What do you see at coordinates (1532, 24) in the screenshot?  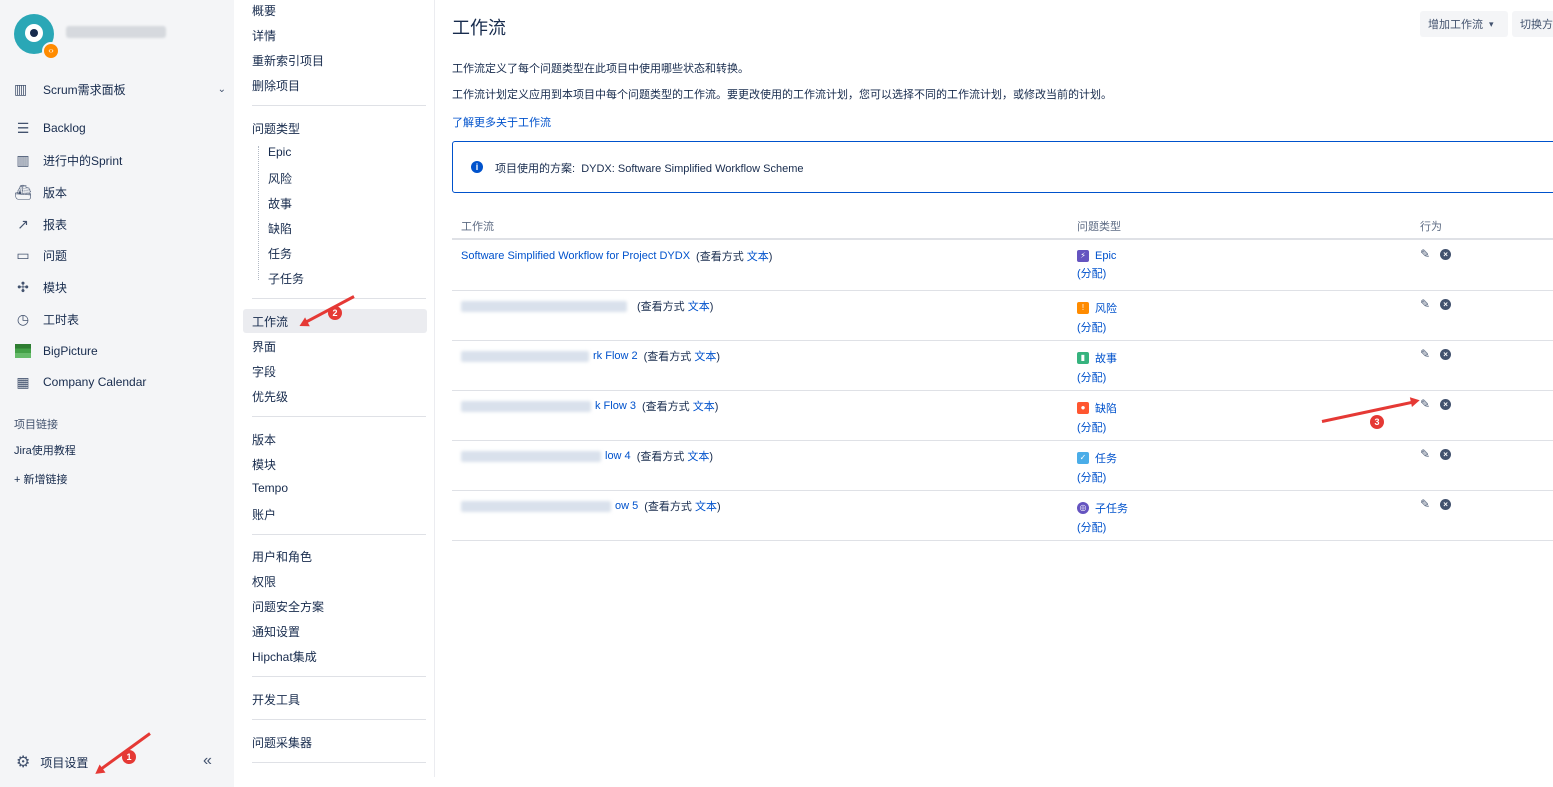 I see `switch-scheme-button: 切换方` at bounding box center [1532, 24].